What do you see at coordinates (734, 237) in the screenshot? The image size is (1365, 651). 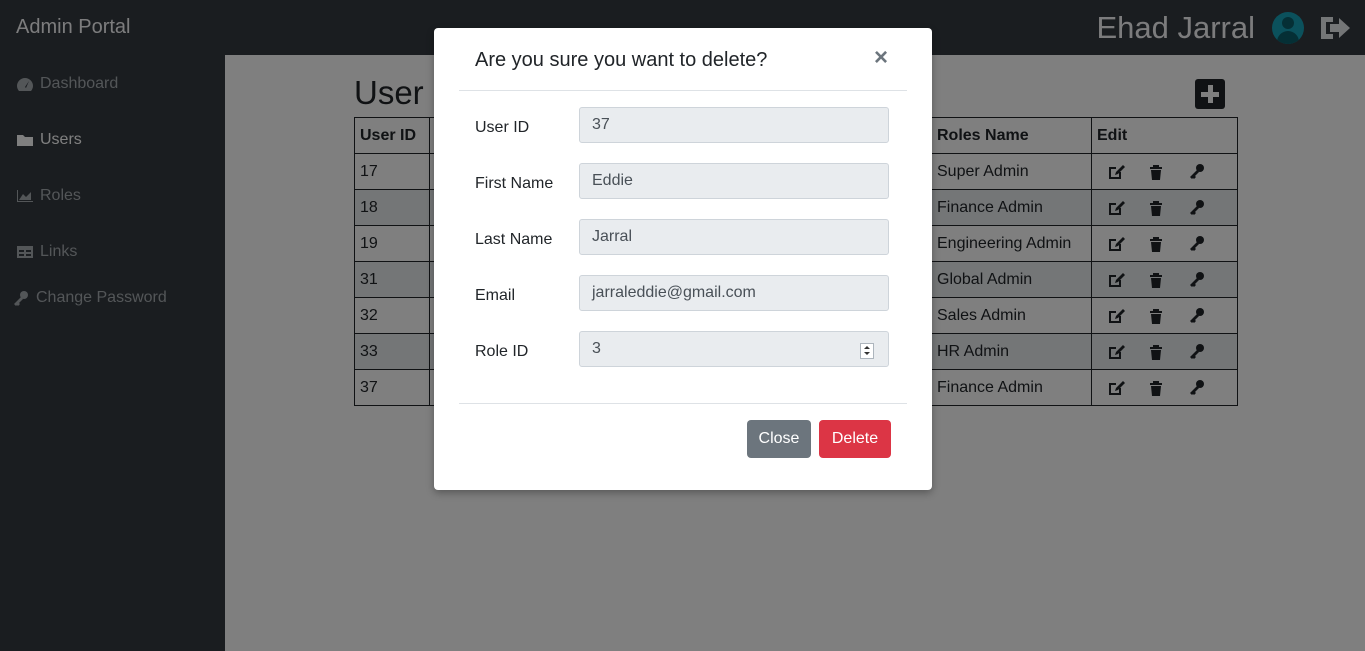 I see `last-name-field: Jarral` at bounding box center [734, 237].